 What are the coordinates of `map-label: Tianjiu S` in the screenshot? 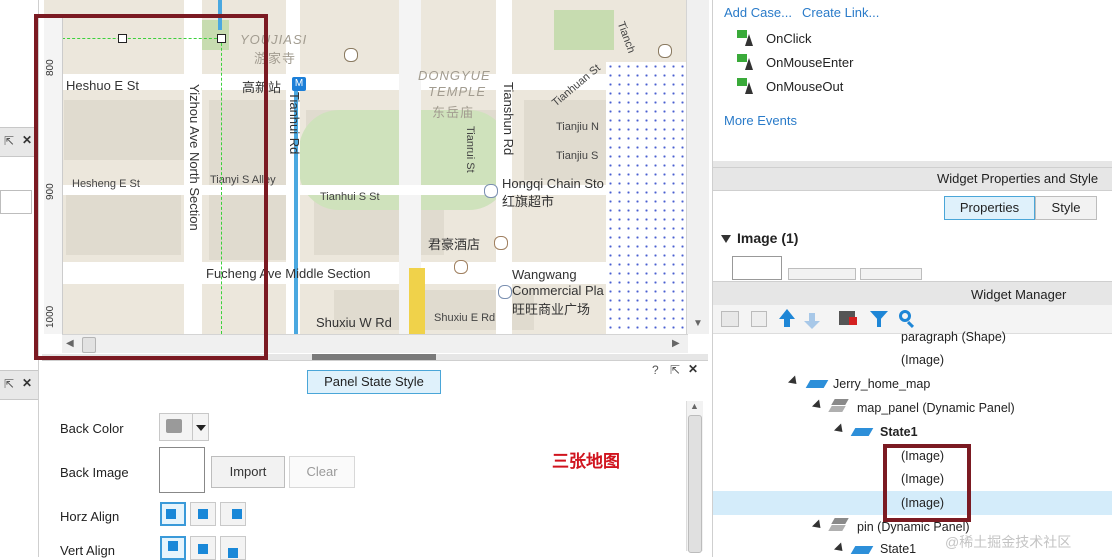 It's located at (577, 156).